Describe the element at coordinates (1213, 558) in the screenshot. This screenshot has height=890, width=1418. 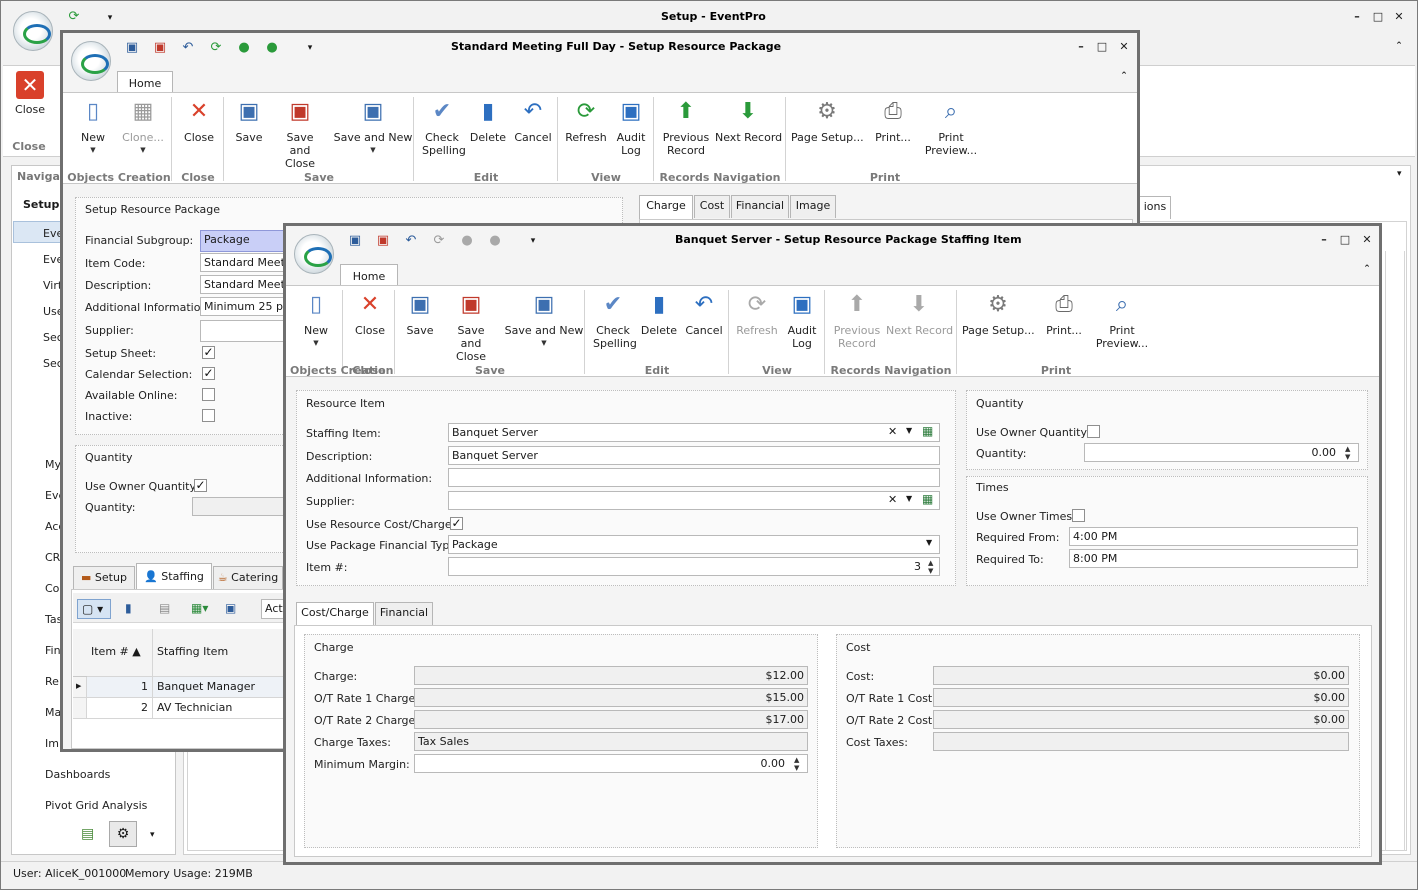
I see `staff-req-to-field: 8:00 PM` at that location.